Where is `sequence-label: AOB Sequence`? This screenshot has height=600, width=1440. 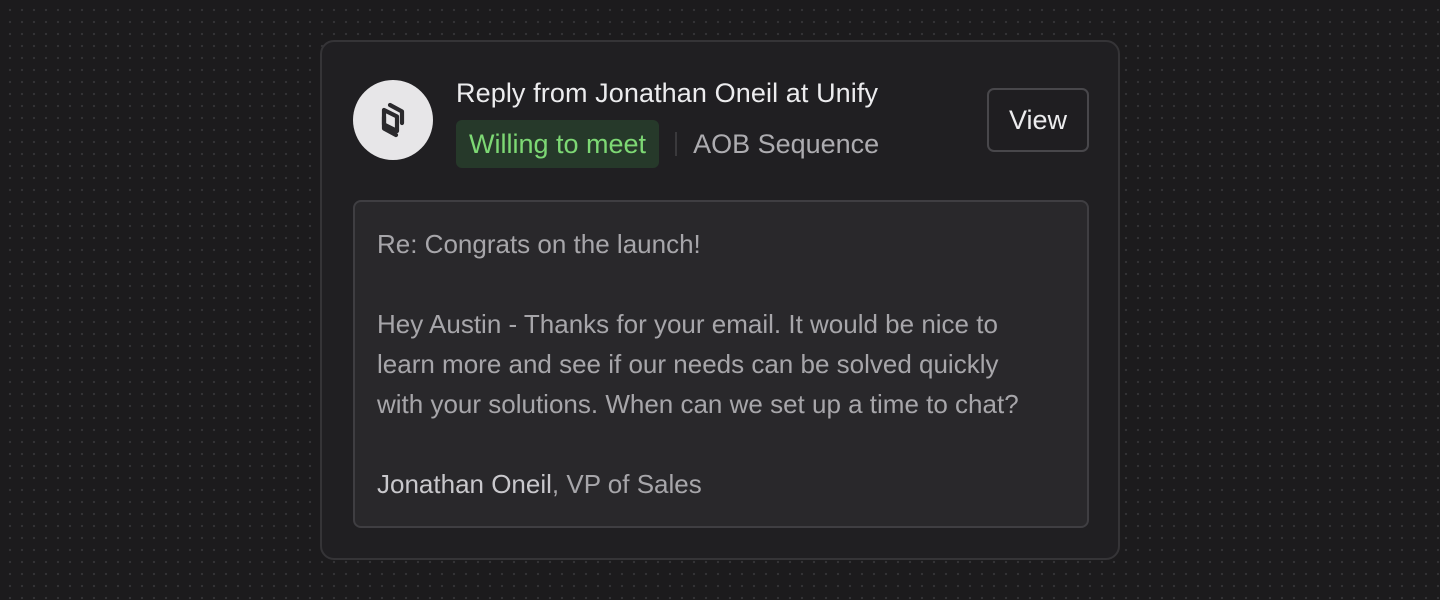 sequence-label: AOB Sequence is located at coordinates (786, 144).